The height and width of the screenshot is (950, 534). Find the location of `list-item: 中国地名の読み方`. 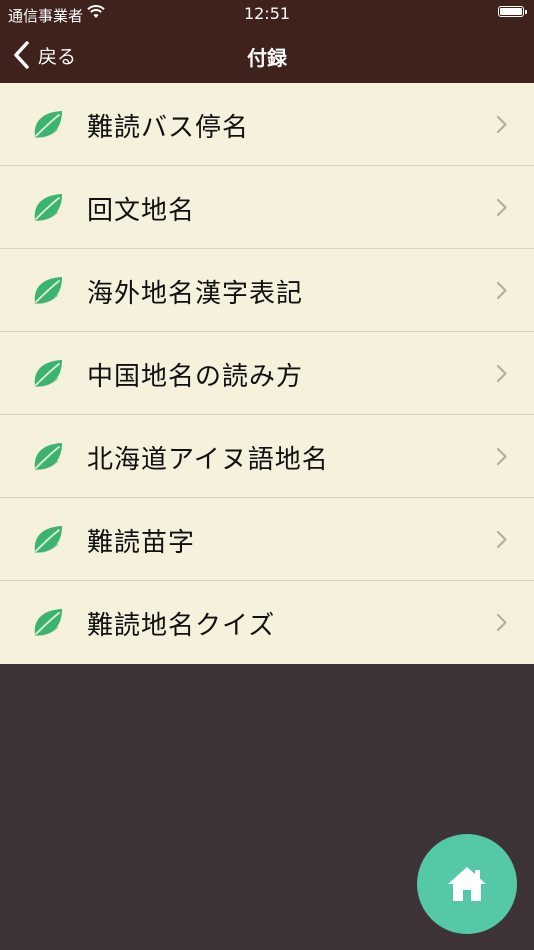

list-item: 中国地名の読み方 is located at coordinates (267, 373).